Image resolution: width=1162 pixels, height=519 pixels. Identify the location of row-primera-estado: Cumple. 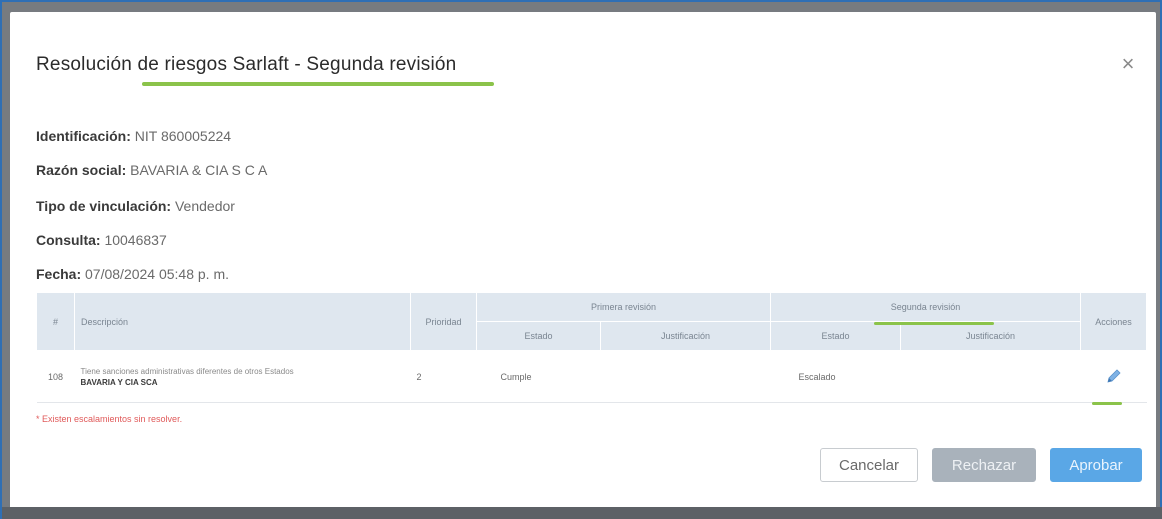
(538, 376).